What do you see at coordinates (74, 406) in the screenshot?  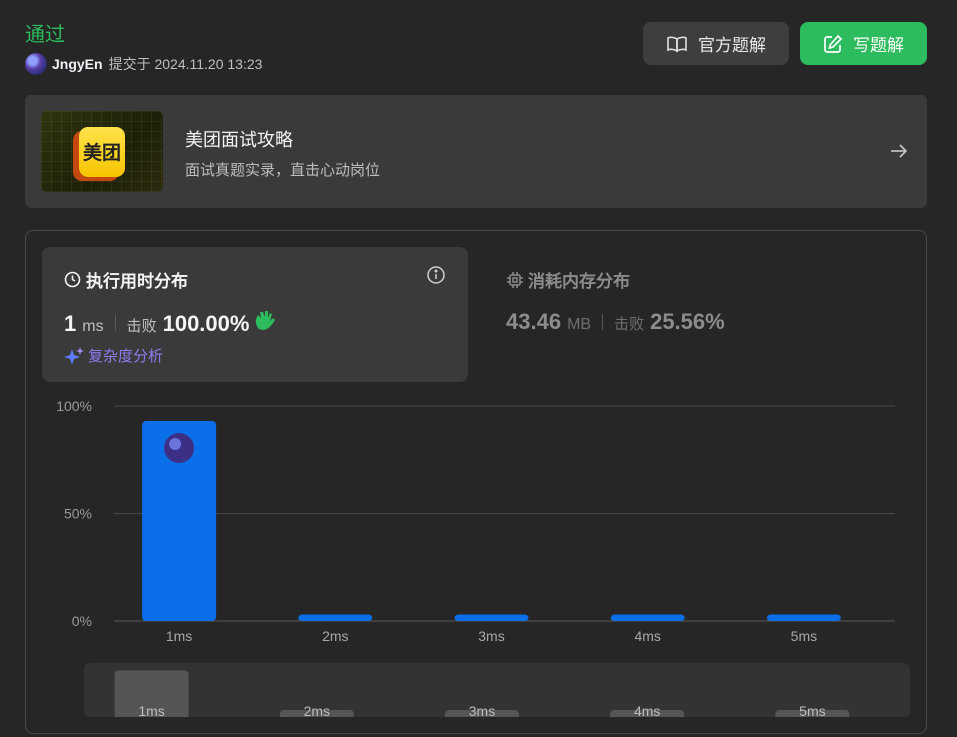 I see `y-tick-label: 100%` at bounding box center [74, 406].